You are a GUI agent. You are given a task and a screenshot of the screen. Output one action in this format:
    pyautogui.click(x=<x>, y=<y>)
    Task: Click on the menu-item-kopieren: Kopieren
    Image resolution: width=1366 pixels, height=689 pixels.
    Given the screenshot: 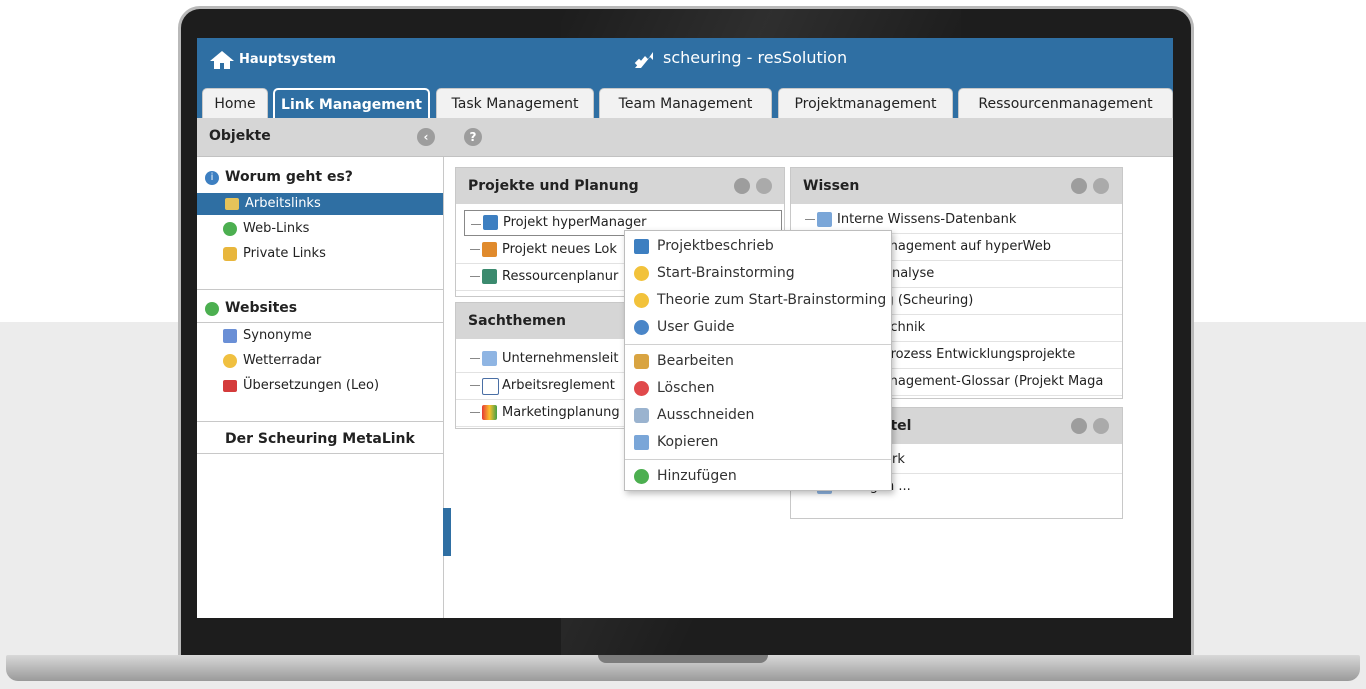 What is the action you would take?
    pyautogui.click(x=758, y=442)
    